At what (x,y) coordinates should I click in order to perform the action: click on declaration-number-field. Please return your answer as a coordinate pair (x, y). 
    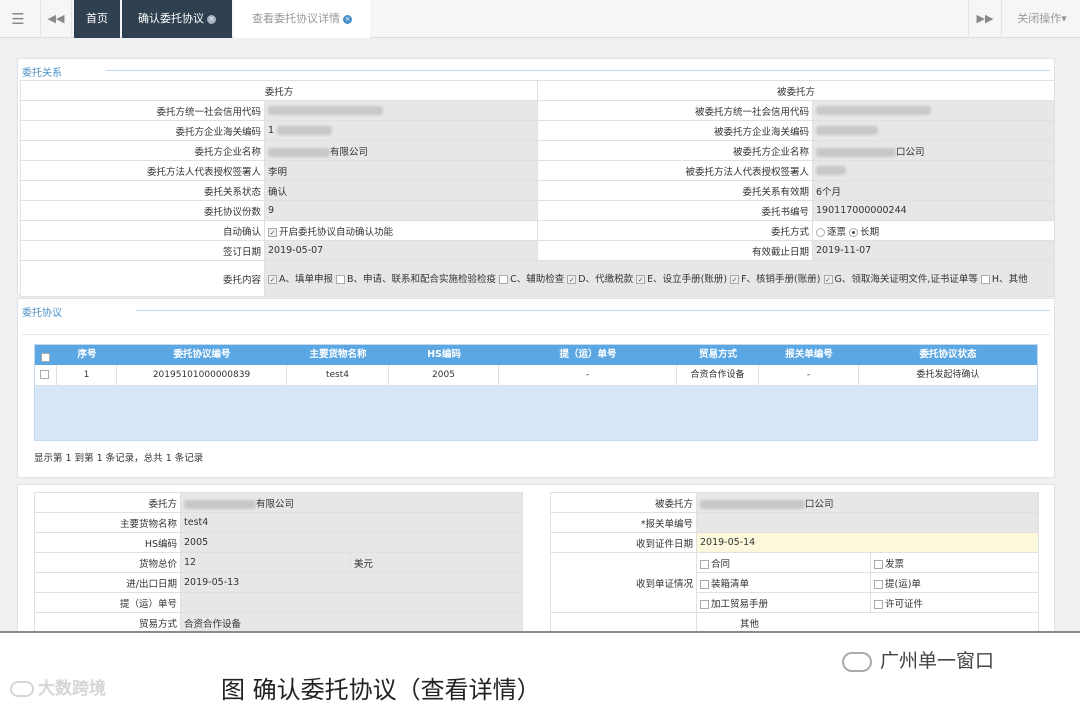
    Looking at the image, I should click on (867, 522).